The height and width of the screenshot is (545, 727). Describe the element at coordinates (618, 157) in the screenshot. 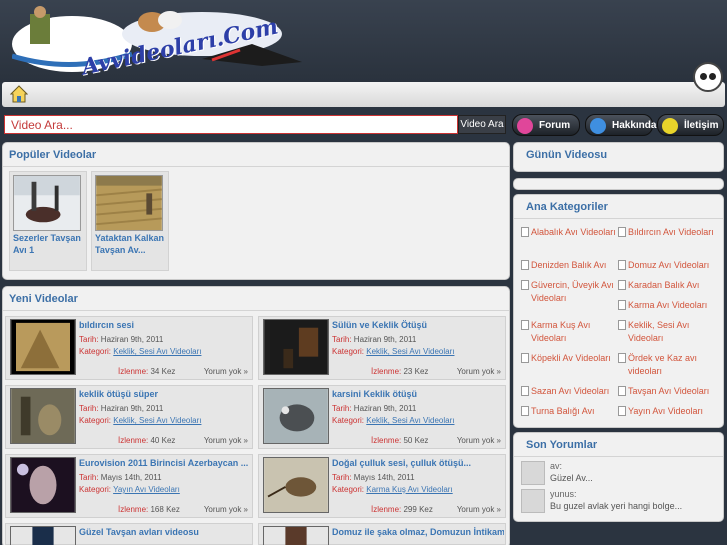

I see `video-of-day-panel: Günün Videosu` at that location.